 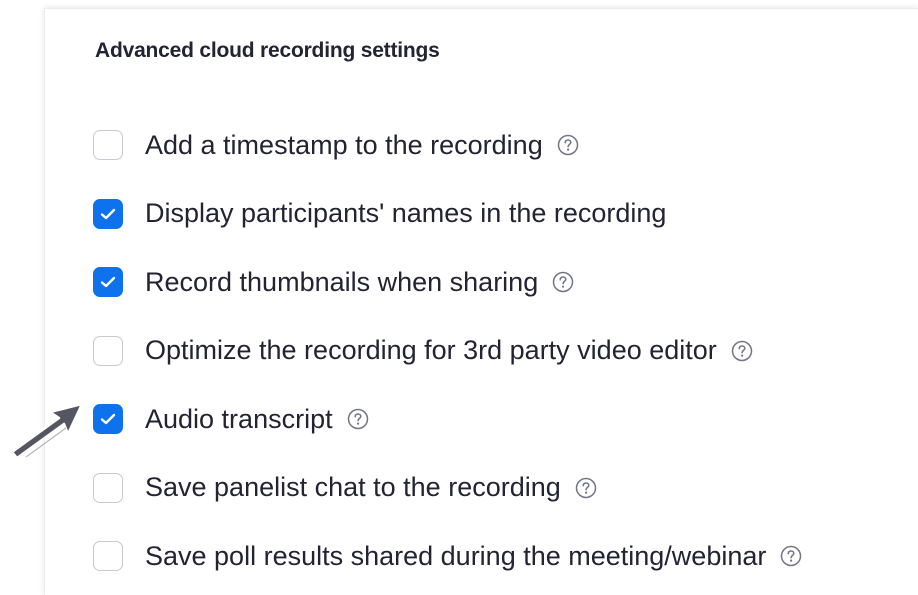 What do you see at coordinates (353, 487) in the screenshot?
I see `option-label: Save panelist chat to the recording` at bounding box center [353, 487].